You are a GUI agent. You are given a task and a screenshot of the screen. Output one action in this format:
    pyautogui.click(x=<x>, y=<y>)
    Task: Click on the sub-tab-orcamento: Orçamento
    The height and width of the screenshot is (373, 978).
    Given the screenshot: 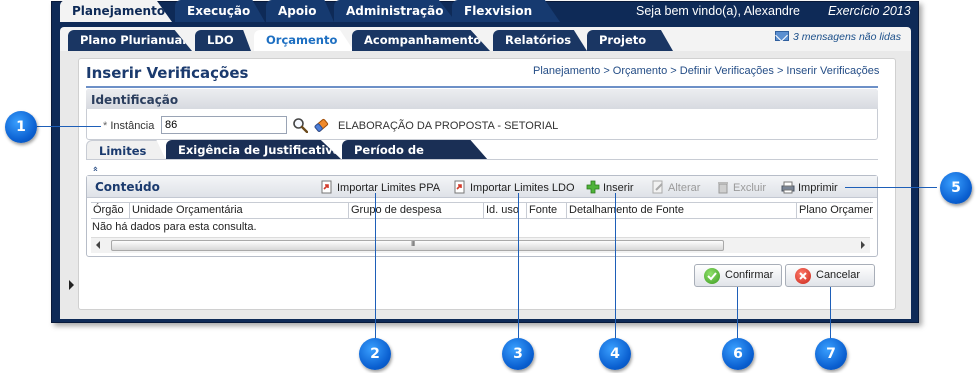 What is the action you would take?
    pyautogui.click(x=304, y=40)
    